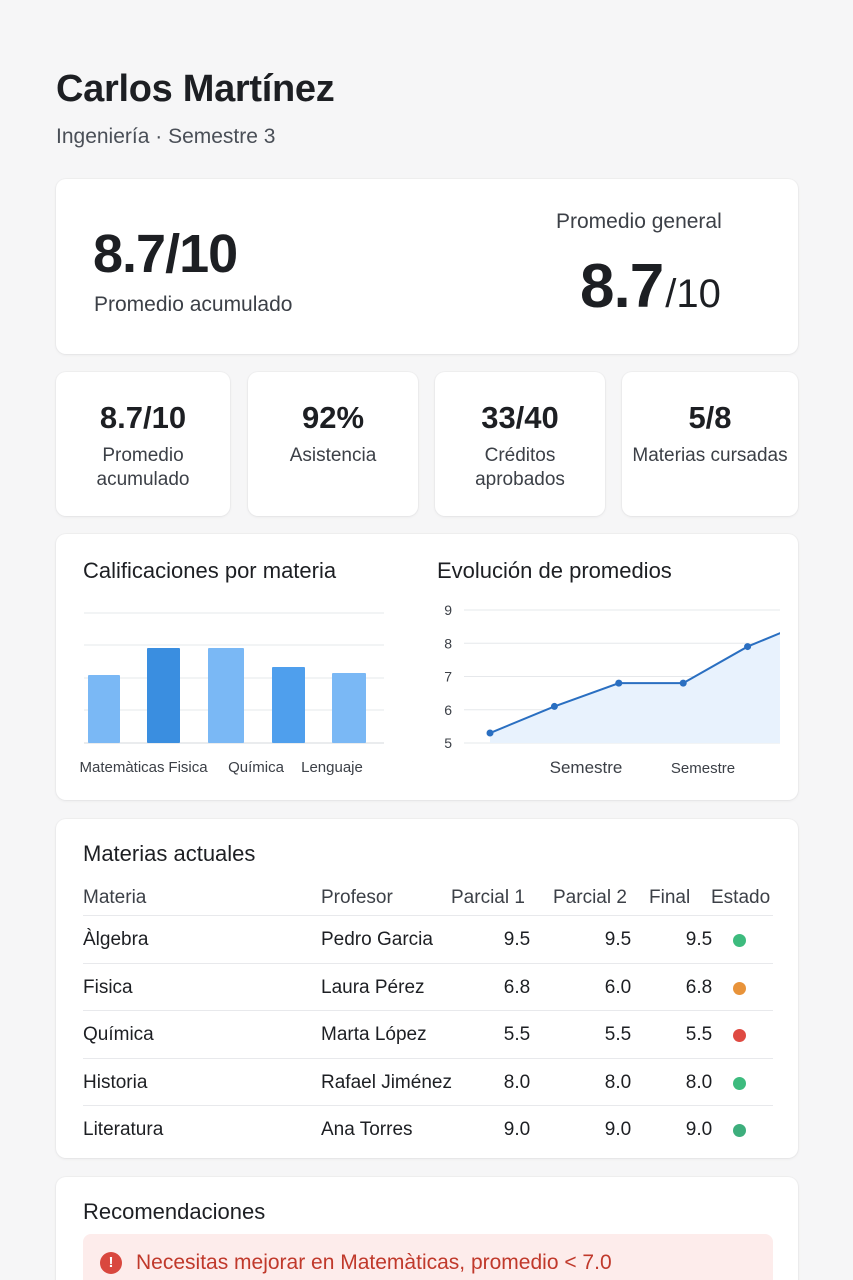 The width and height of the screenshot is (853, 1280). Describe the element at coordinates (115, 1082) in the screenshot. I see `cell-materia: Historia` at that location.